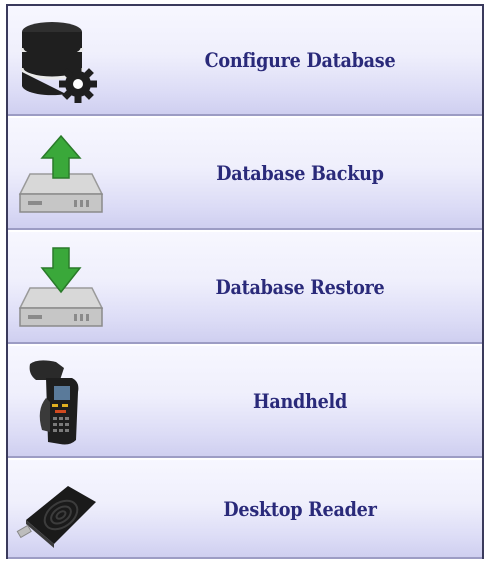 The image size is (491, 563). Describe the element at coordinates (61, 402) in the screenshot. I see `handheld-scanner-icon` at that location.